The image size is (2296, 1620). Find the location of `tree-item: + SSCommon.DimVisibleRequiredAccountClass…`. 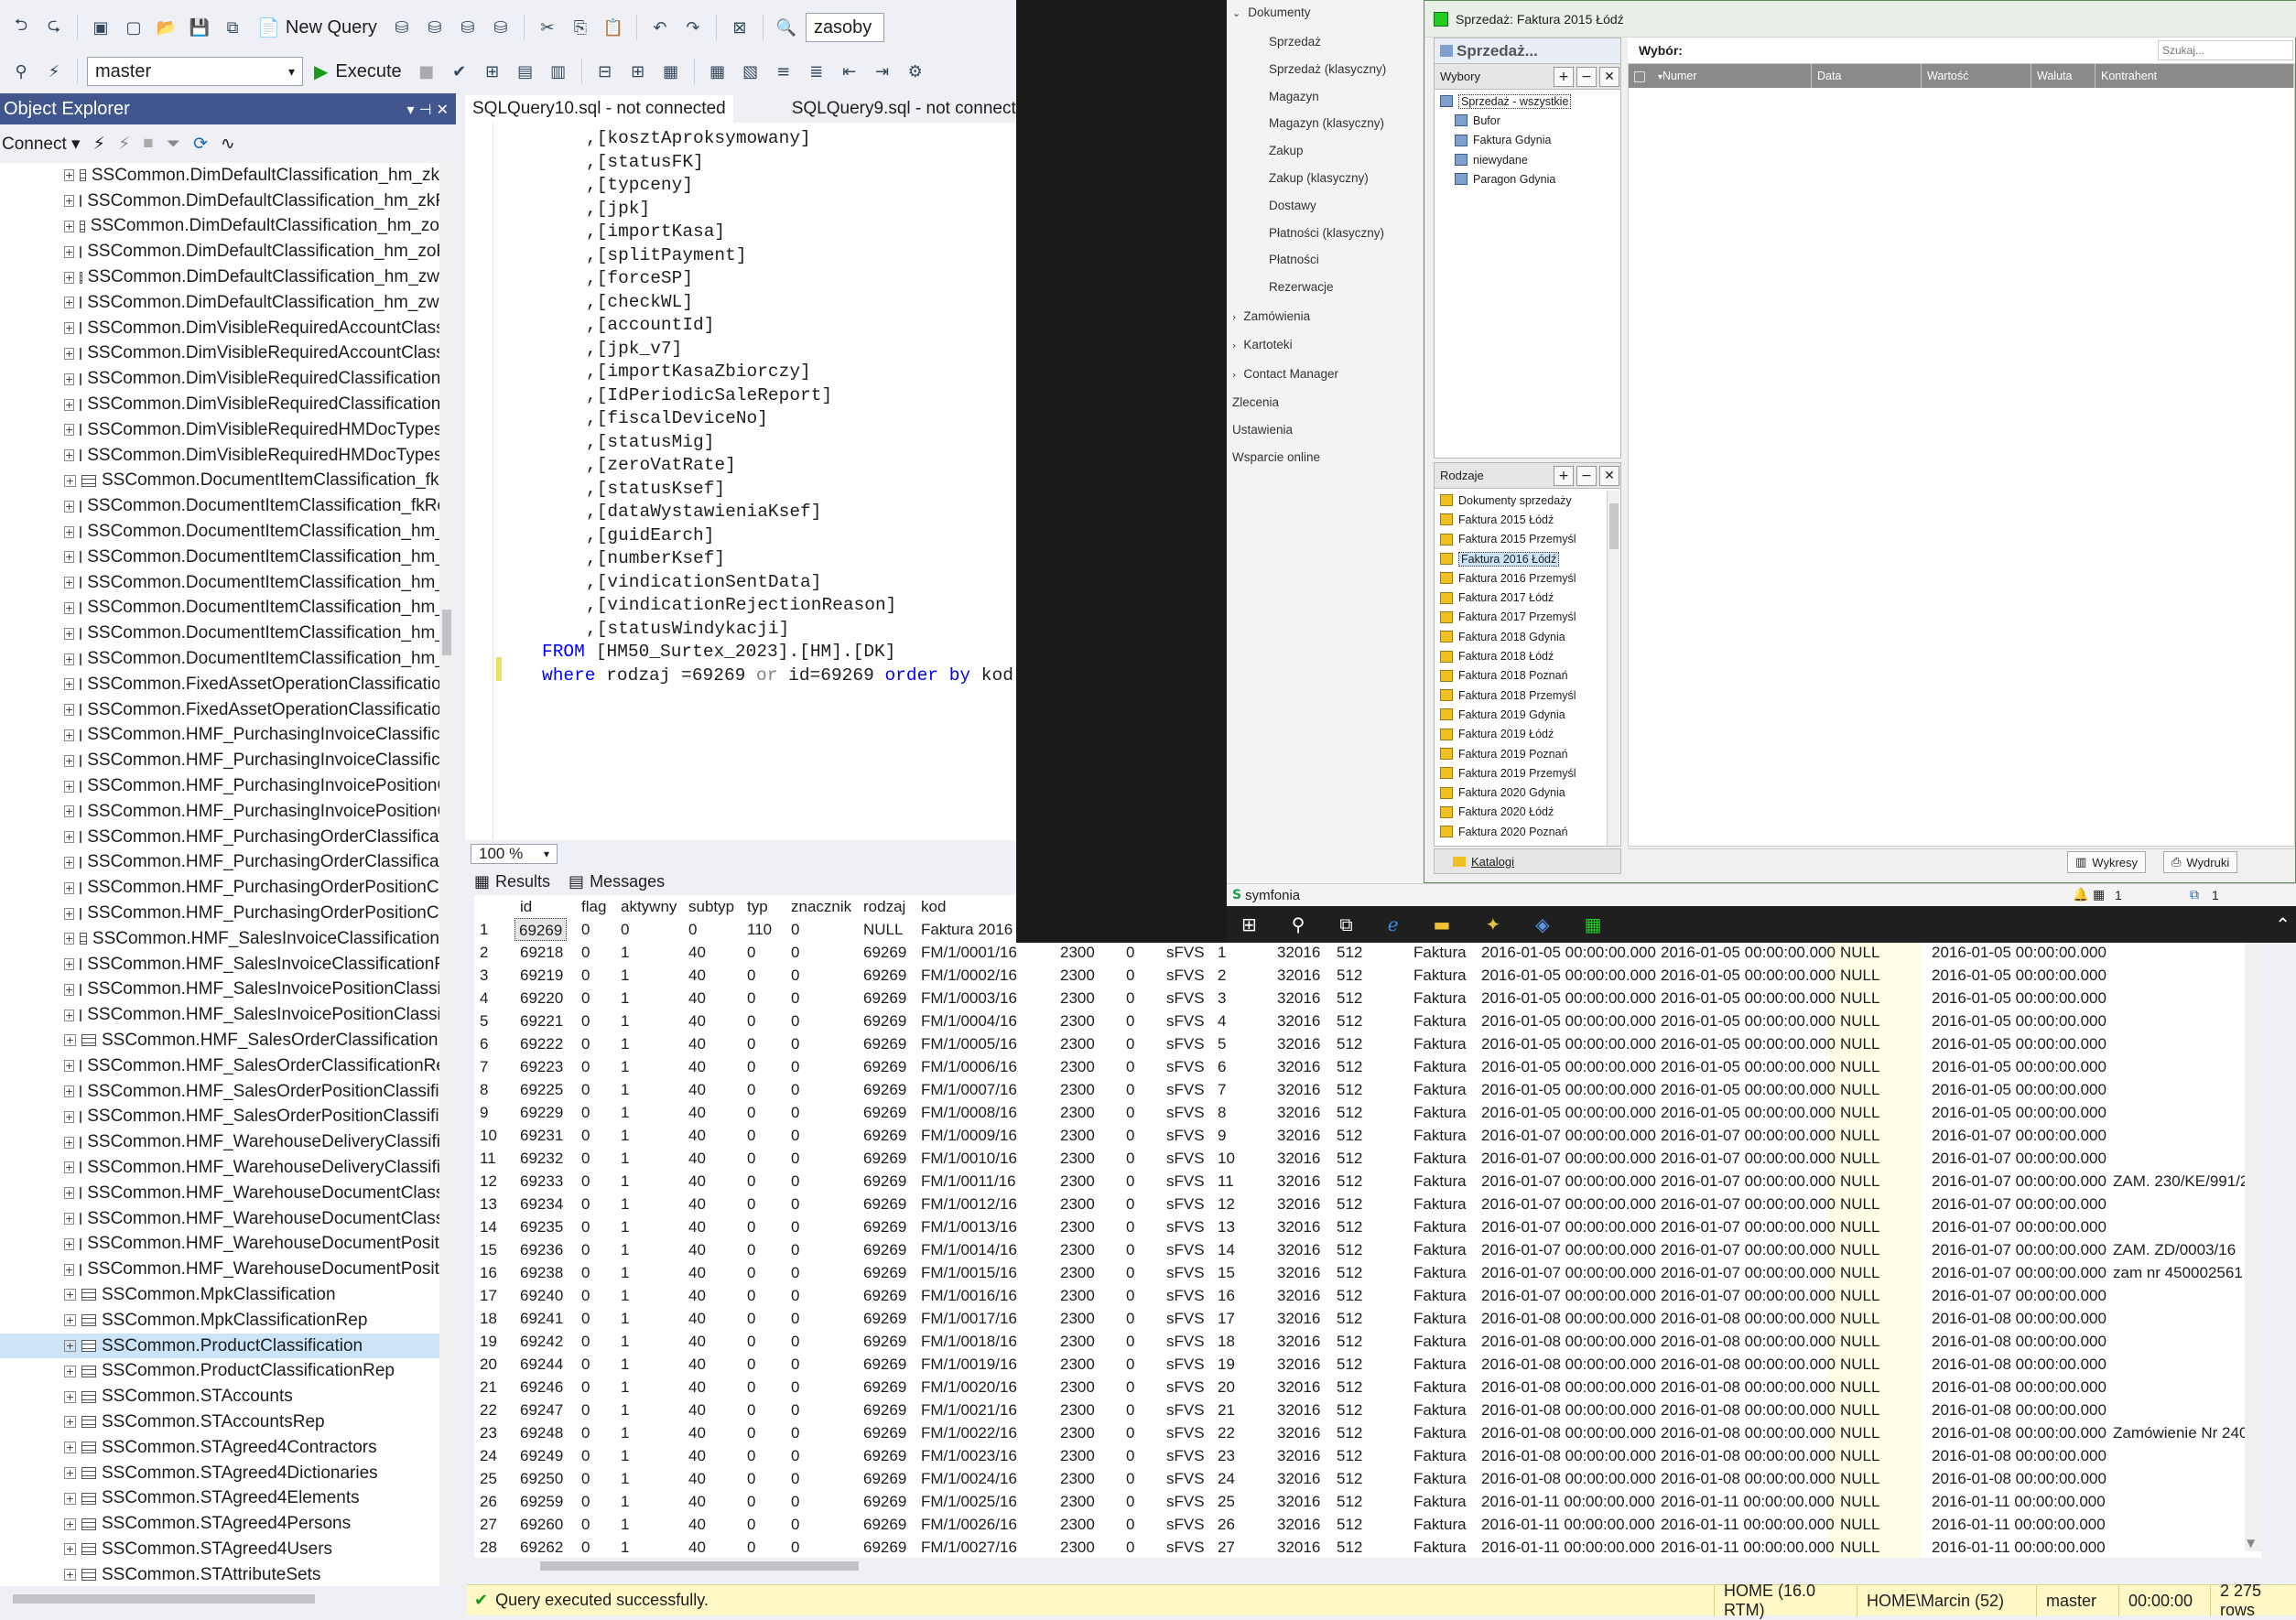

tree-item: + SSCommon.DimVisibleRequiredAccountClass… is located at coordinates (220, 354).